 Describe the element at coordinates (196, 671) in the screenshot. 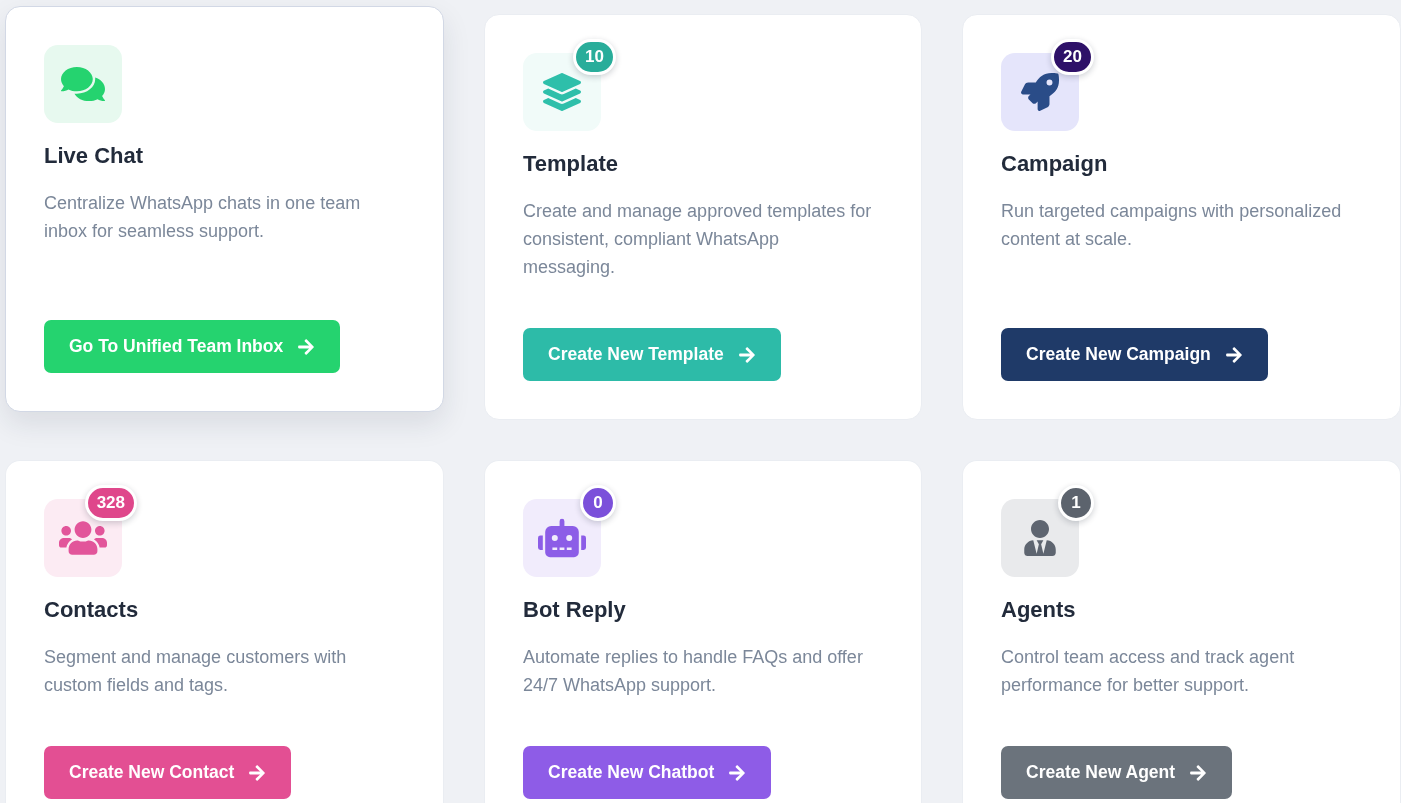

I see `card-description: Segment and manage customers with custom fields and tags.` at that location.